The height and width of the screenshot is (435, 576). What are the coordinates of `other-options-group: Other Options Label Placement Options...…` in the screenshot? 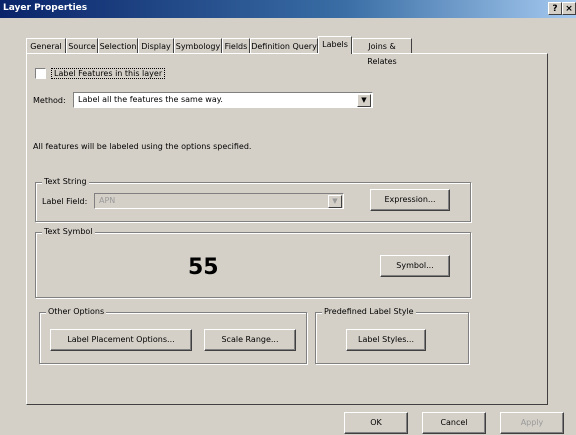 It's located at (173, 335).